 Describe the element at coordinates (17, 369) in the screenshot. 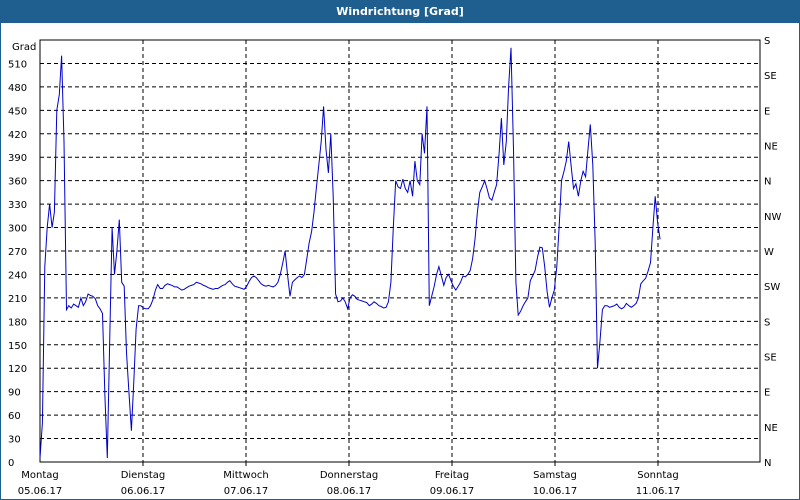

I see `y-tick-label: 120` at that location.